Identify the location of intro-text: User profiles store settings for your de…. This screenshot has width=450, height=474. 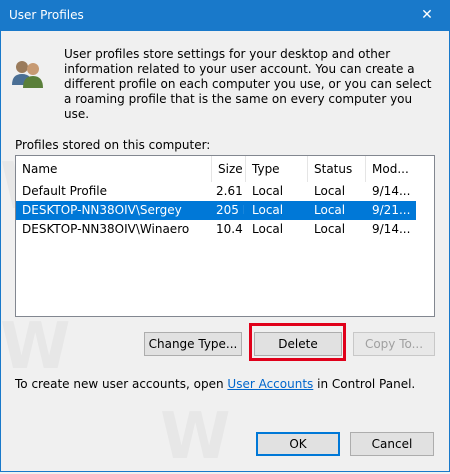
(248, 84).